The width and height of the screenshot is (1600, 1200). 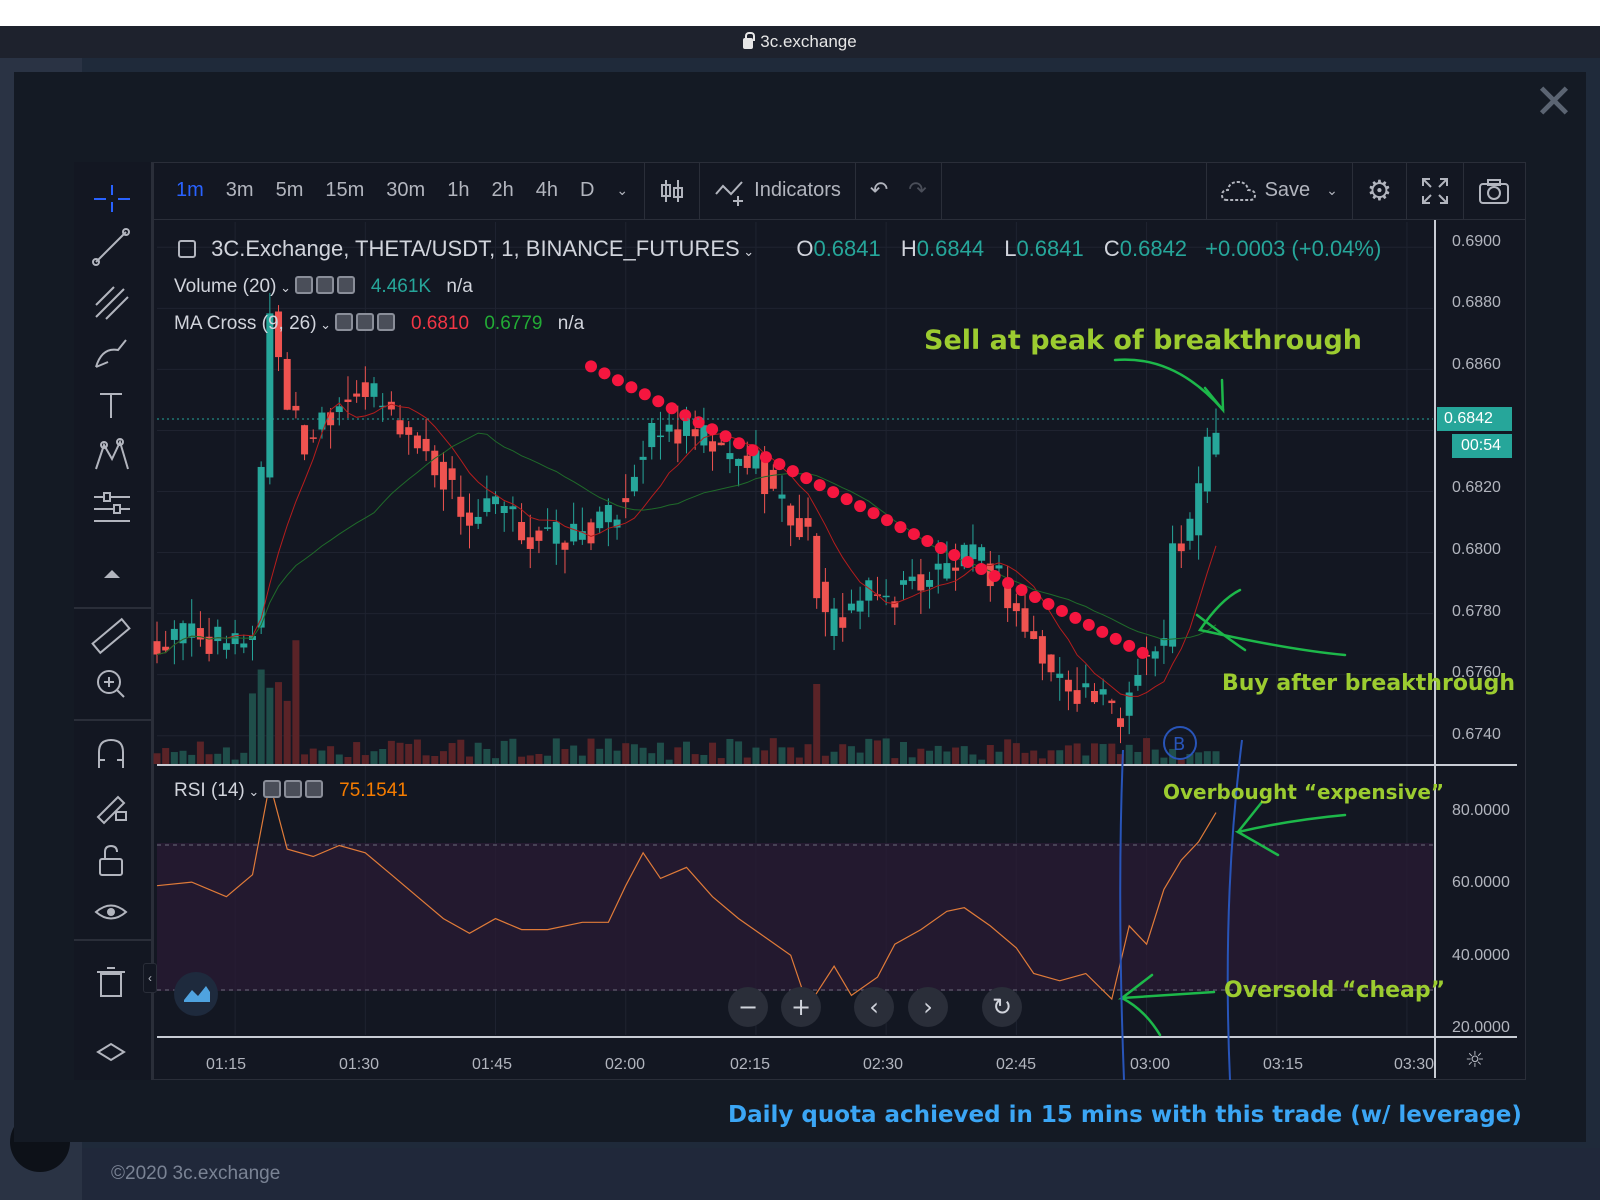 I want to click on open-label: O, so click(x=805, y=248).